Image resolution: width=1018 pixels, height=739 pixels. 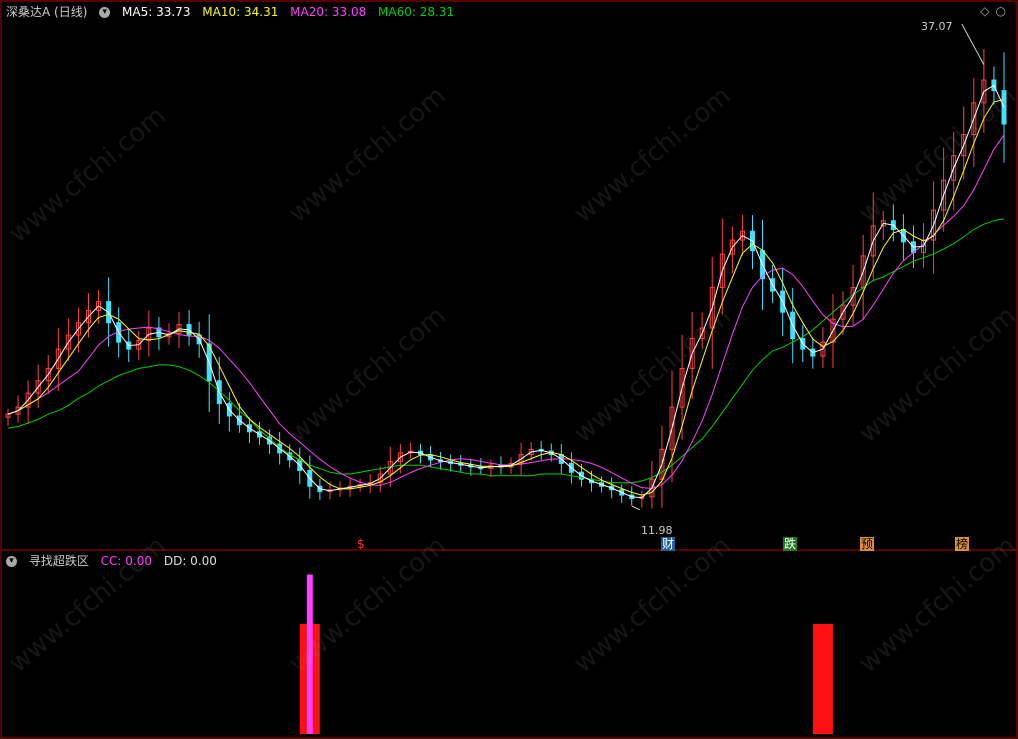 I want to click on marker-list: 榜, so click(x=962, y=544).